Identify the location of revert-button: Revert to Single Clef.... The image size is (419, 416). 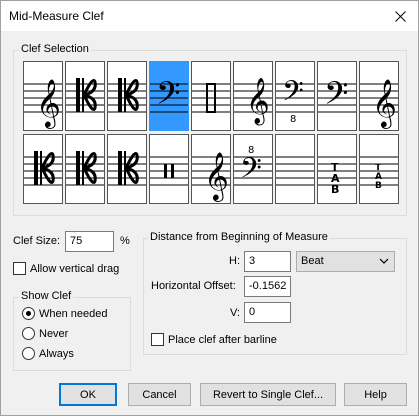
(268, 394).